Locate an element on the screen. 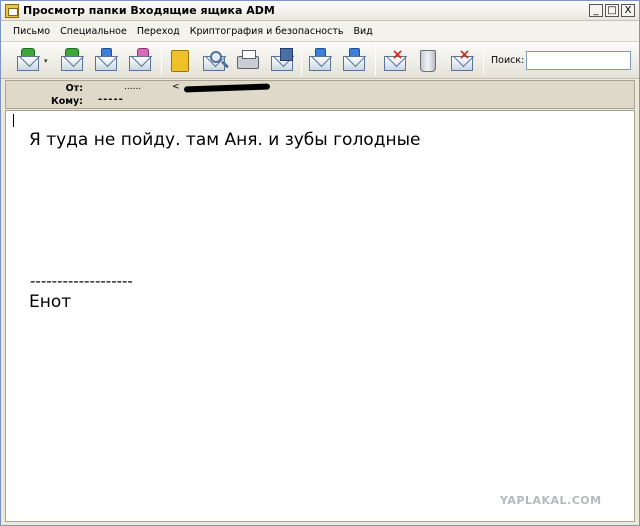 Image resolution: width=640 pixels, height=526 pixels. message-header-pane: От: ...... < Кому: ----- is located at coordinates (320, 94).